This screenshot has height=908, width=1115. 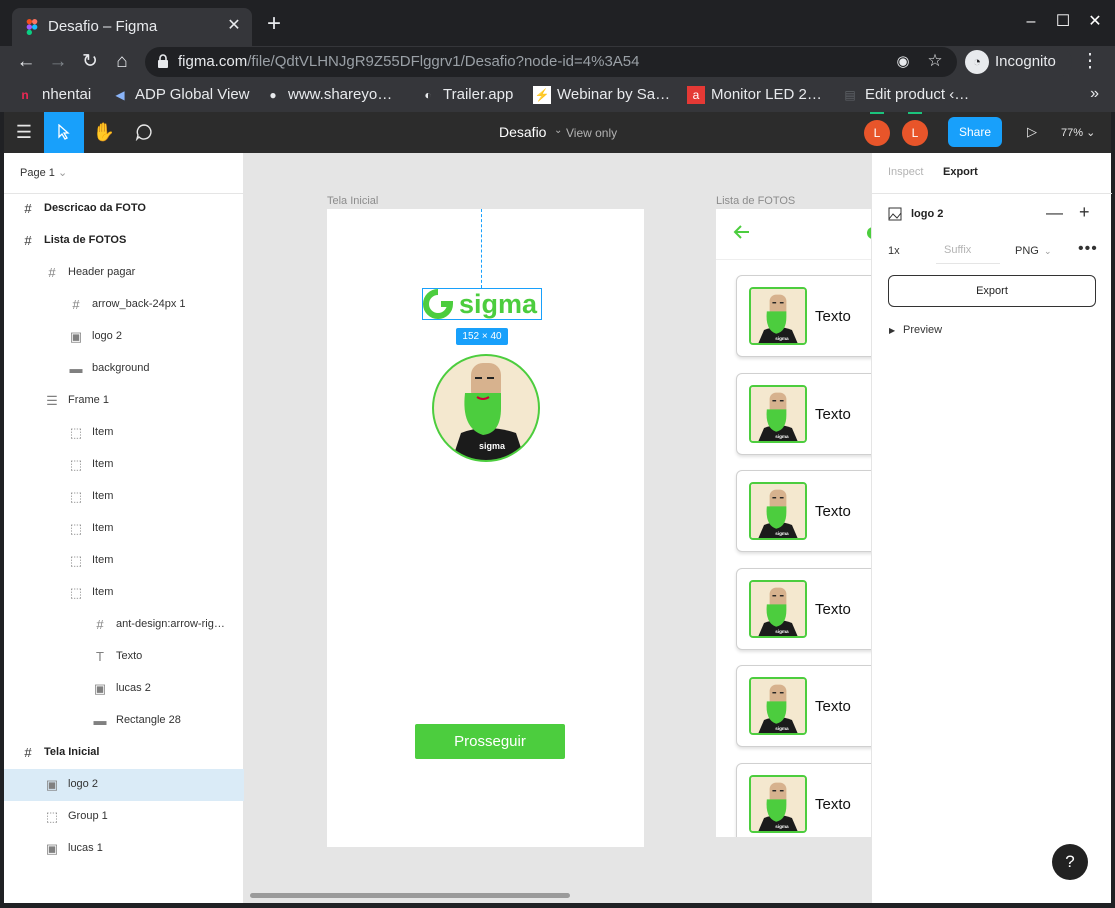 What do you see at coordinates (104, 132) in the screenshot?
I see `hand-tool-icon: ✋` at bounding box center [104, 132].